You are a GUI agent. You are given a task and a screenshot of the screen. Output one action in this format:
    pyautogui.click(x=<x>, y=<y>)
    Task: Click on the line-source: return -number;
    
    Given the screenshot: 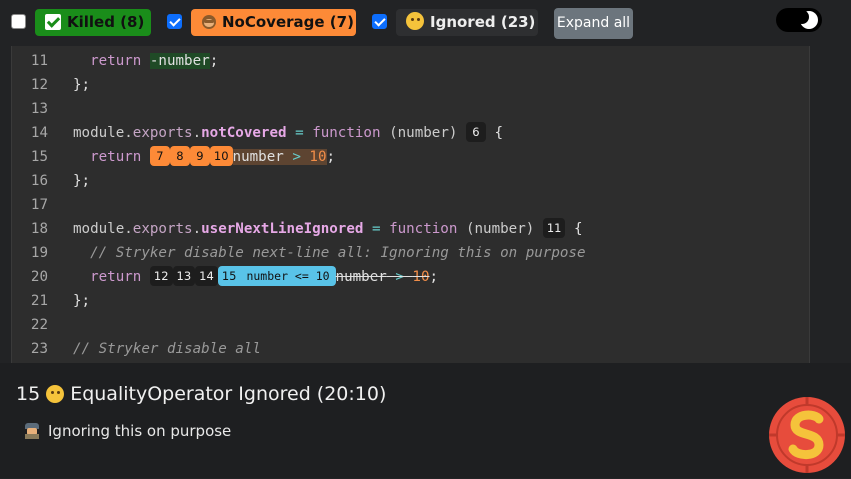 What is the action you would take?
    pyautogui.click(x=154, y=61)
    